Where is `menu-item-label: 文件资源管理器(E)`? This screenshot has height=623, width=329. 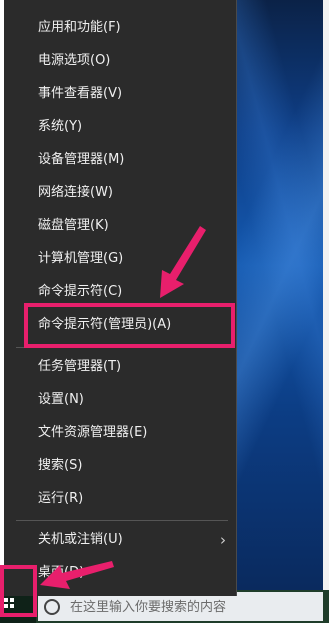
menu-item-label: 文件资源管理器(E) is located at coordinates (93, 432).